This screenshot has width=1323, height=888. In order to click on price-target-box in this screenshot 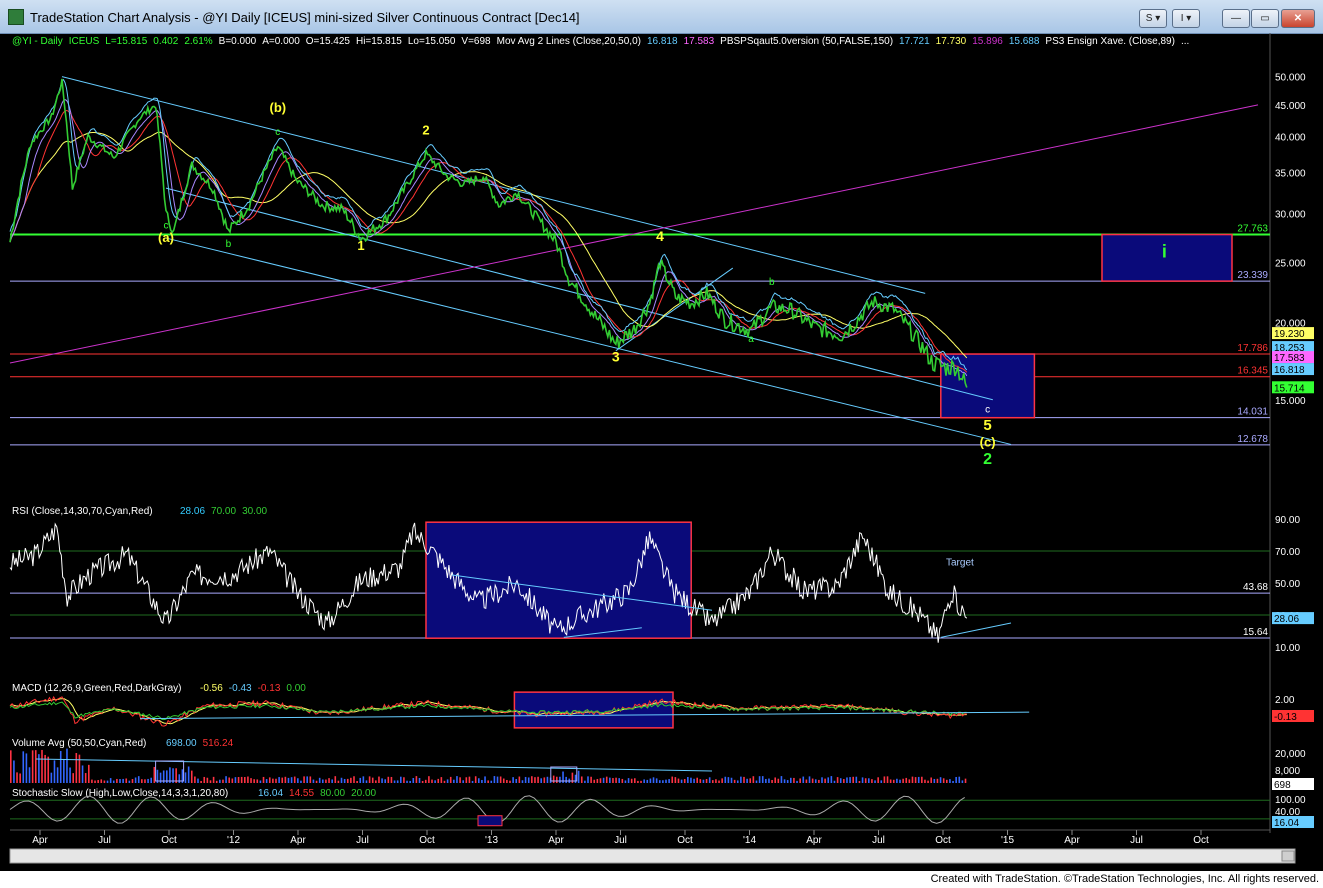, I will do `click(1167, 257)`.